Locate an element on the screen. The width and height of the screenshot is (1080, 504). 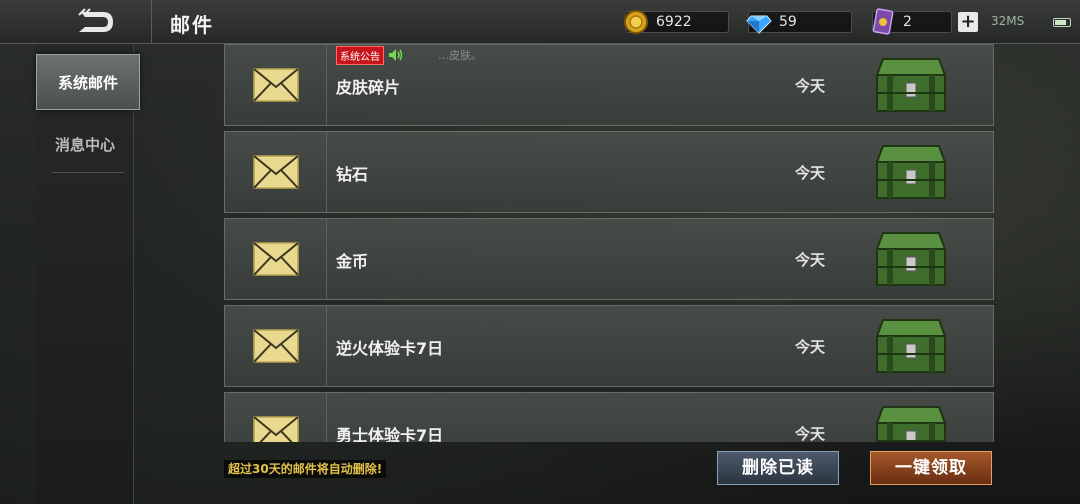
diamond-value: 59 is located at coordinates (788, 22).